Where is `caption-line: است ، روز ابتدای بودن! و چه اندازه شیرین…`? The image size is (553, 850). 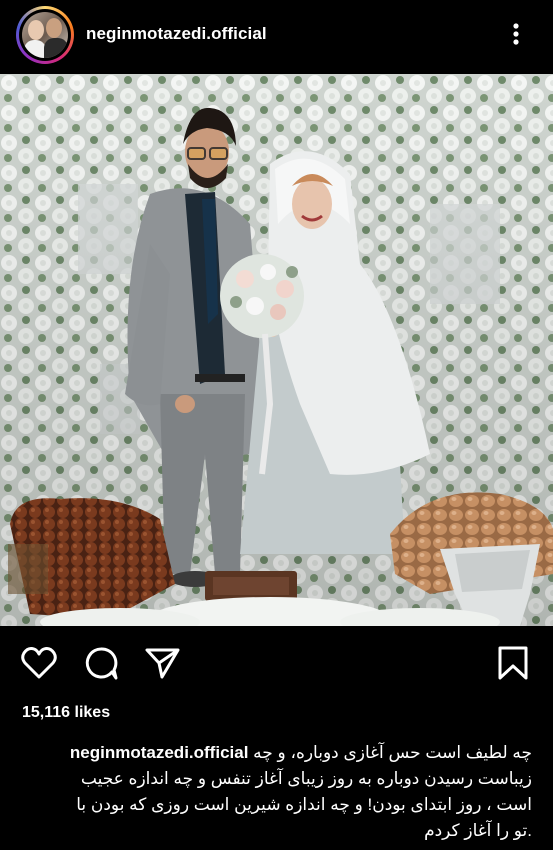 caption-line: است ، روز ابتدای بودن! و چه اندازه شیرین… is located at coordinates (304, 804).